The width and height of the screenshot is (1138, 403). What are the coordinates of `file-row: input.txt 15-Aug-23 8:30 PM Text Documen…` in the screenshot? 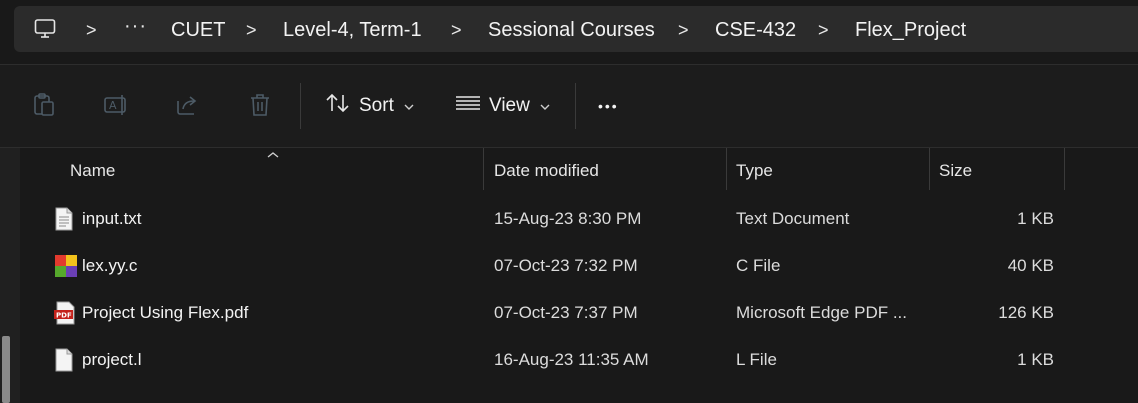 It's located at (579, 220).